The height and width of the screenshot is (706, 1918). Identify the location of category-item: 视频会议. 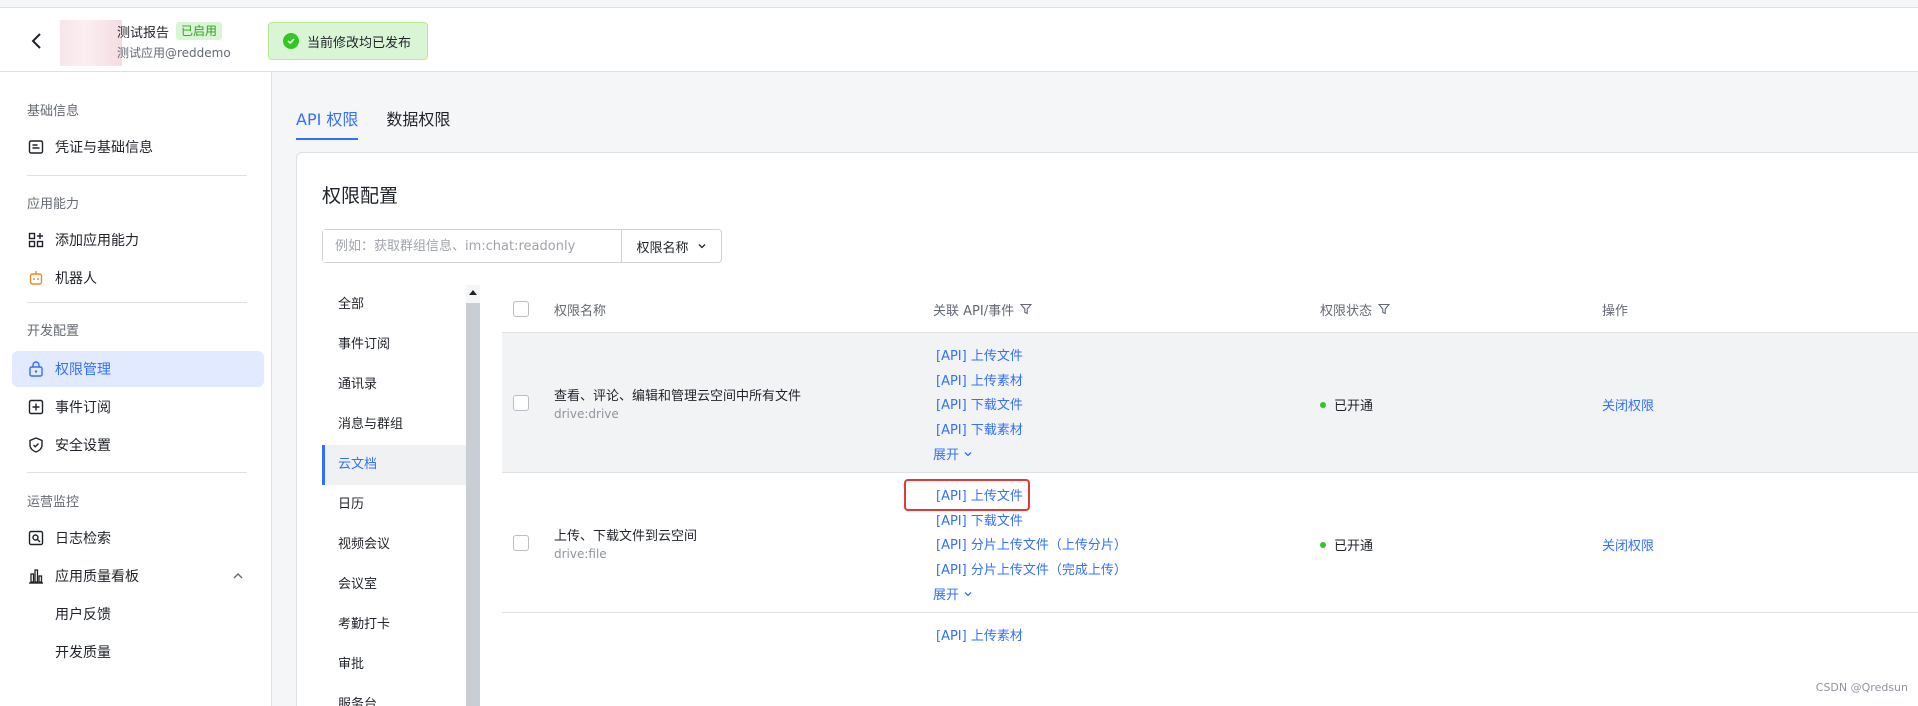
(401, 545).